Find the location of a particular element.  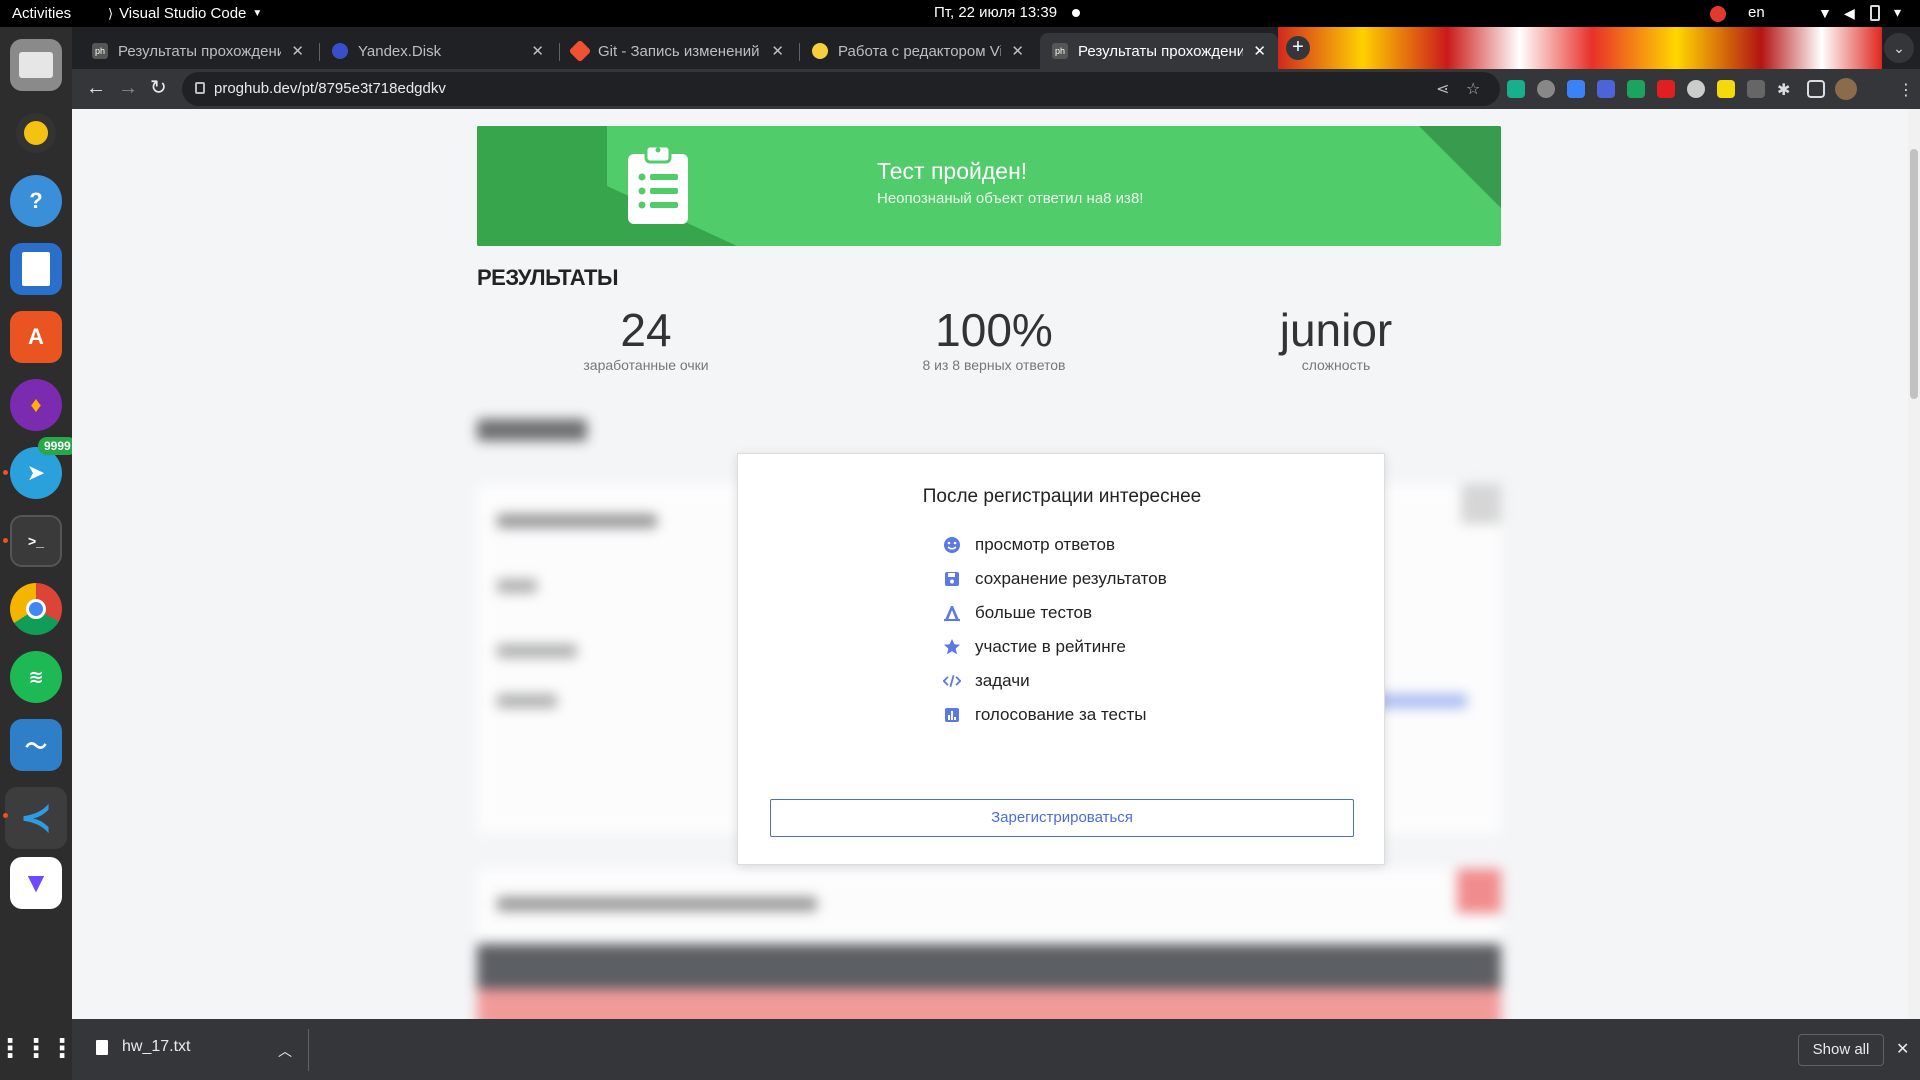

scrollbar-thumb is located at coordinates (1914, 274).